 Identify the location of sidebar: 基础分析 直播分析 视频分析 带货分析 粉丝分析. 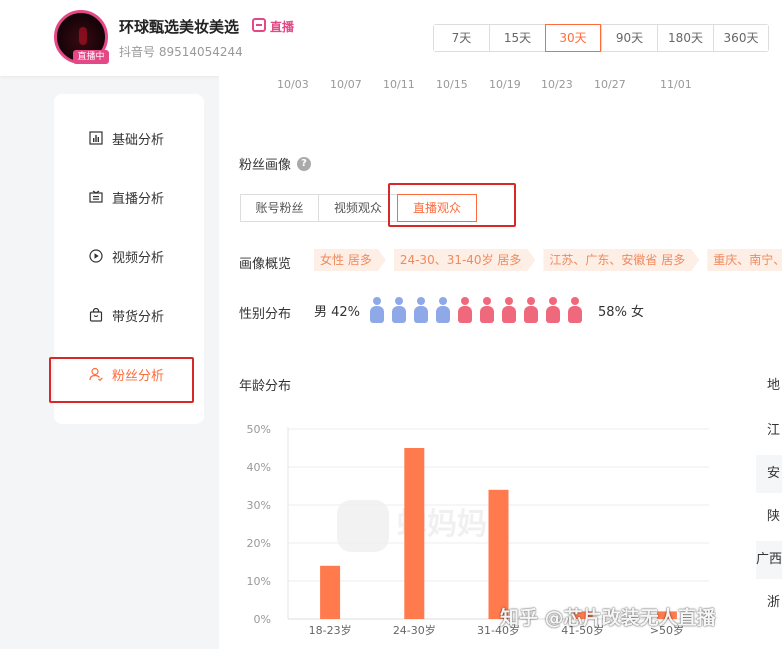
(129, 259).